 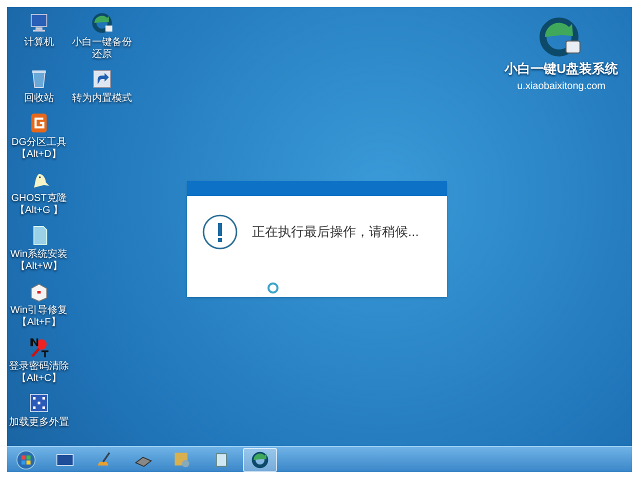 I want to click on grid-icon, so click(x=39, y=403).